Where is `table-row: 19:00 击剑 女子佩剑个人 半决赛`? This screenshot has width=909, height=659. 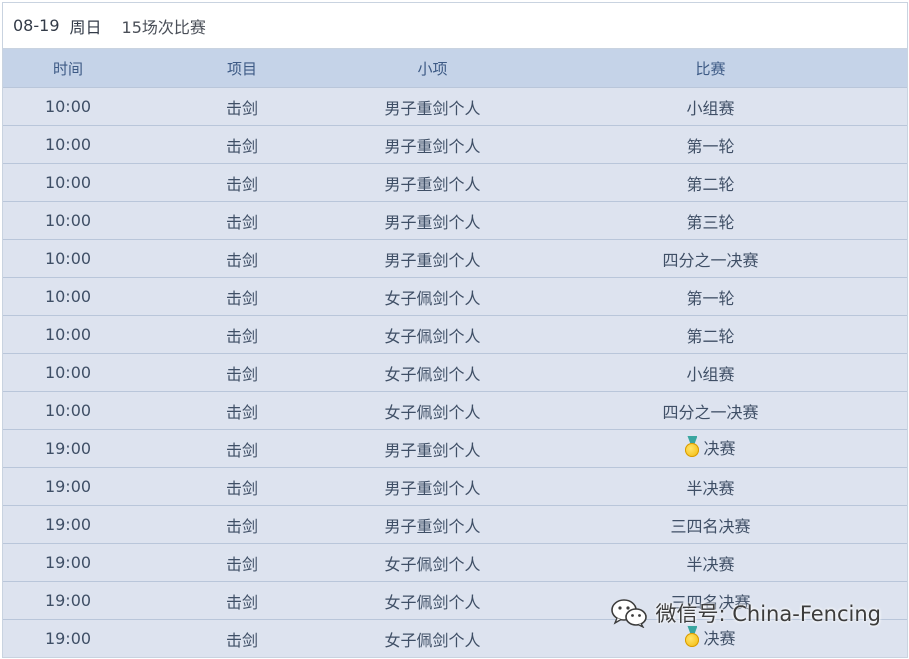
table-row: 19:00 击剑 女子佩剑个人 半决赛 is located at coordinates (455, 562).